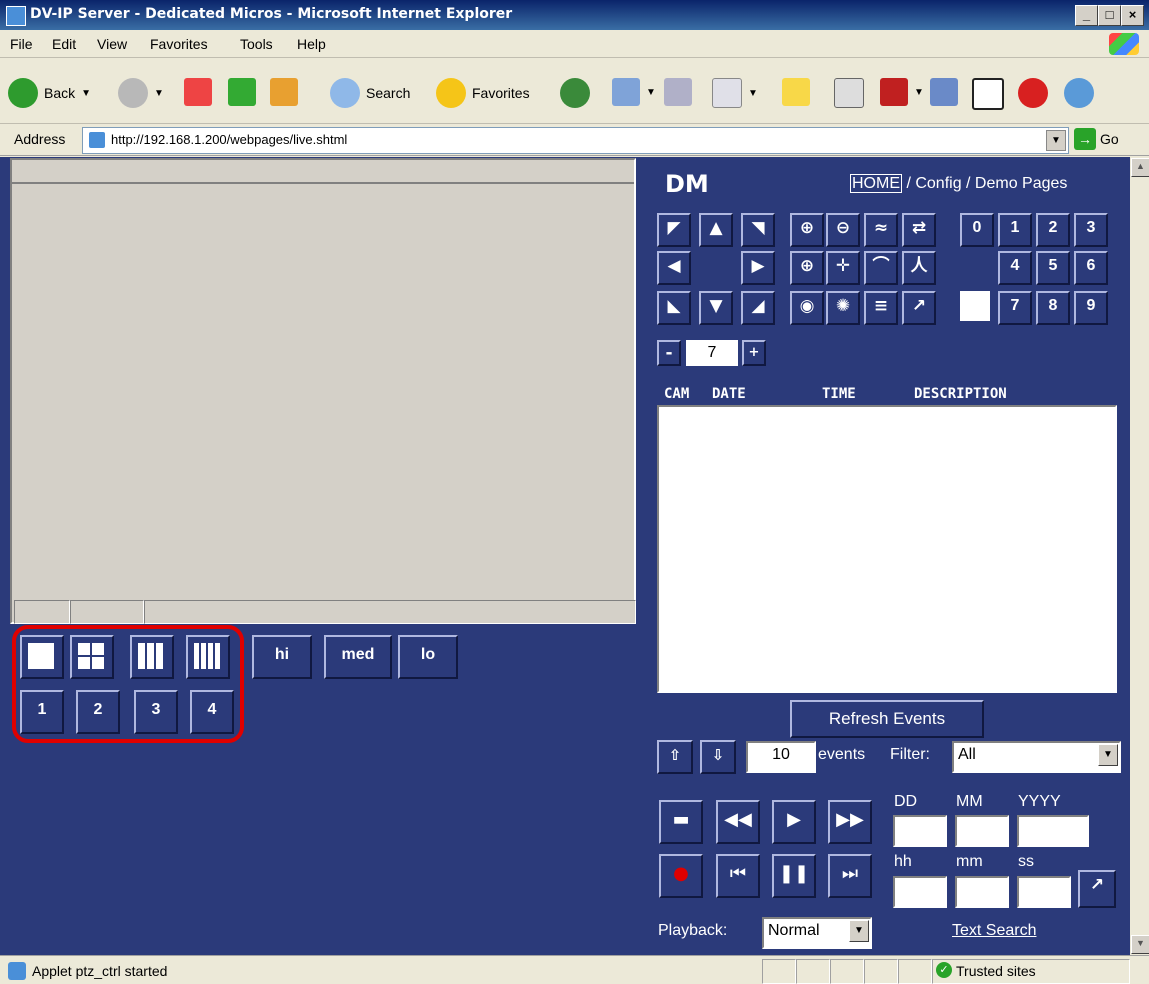  Describe the element at coordinates (919, 308) in the screenshot. I see `goto-preset-button: ↗` at that location.